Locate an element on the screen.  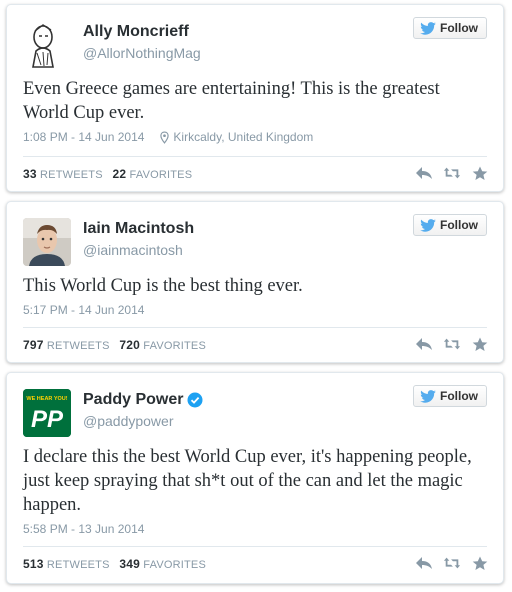
favorite-count: 349 is located at coordinates (130, 564).